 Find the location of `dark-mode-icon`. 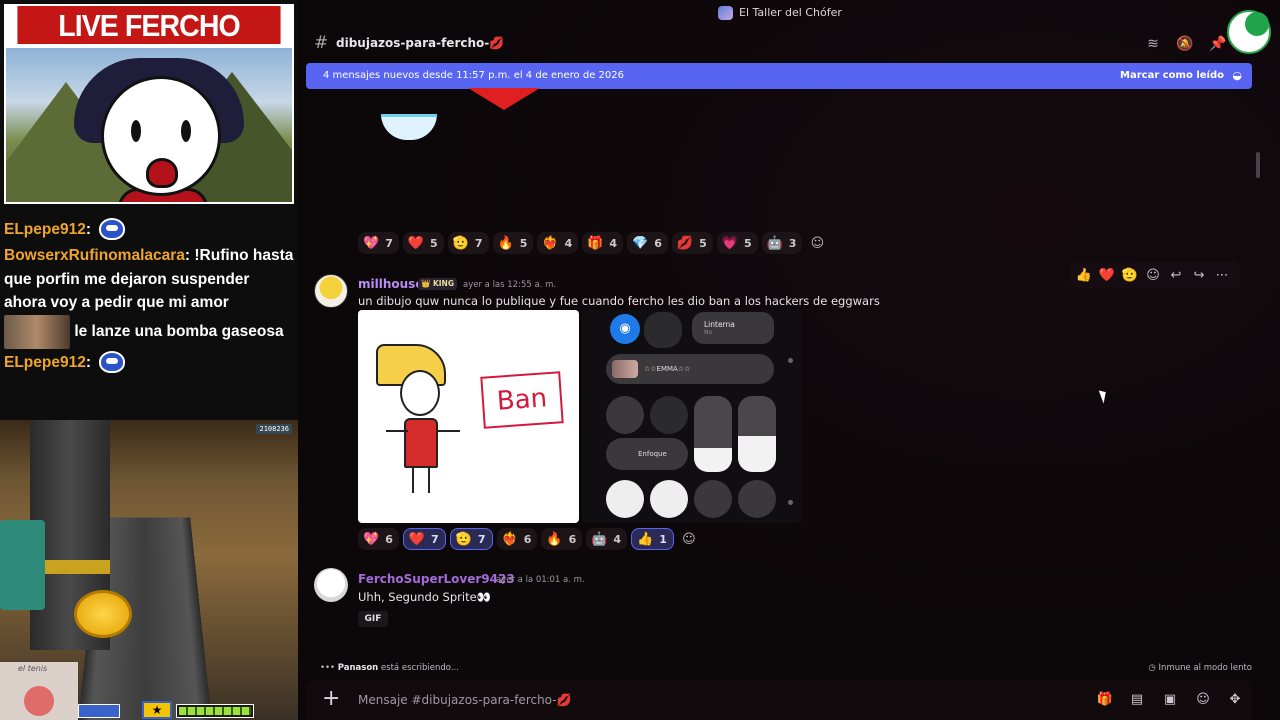

dark-mode-icon is located at coordinates (625, 499).